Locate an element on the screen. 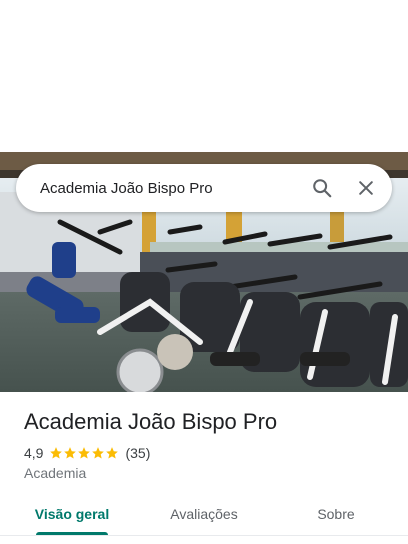  close-button is located at coordinates (366, 188).